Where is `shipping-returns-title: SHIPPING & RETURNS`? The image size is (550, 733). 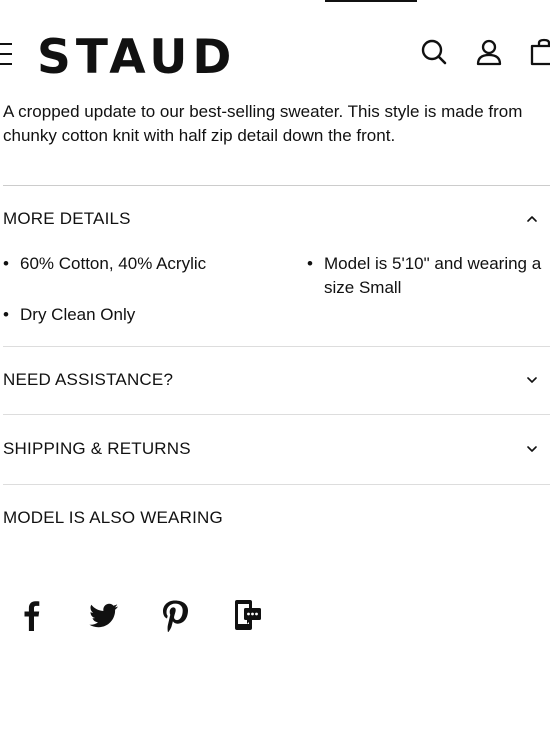
shipping-returns-title: SHIPPING & RETURNS is located at coordinates (97, 448).